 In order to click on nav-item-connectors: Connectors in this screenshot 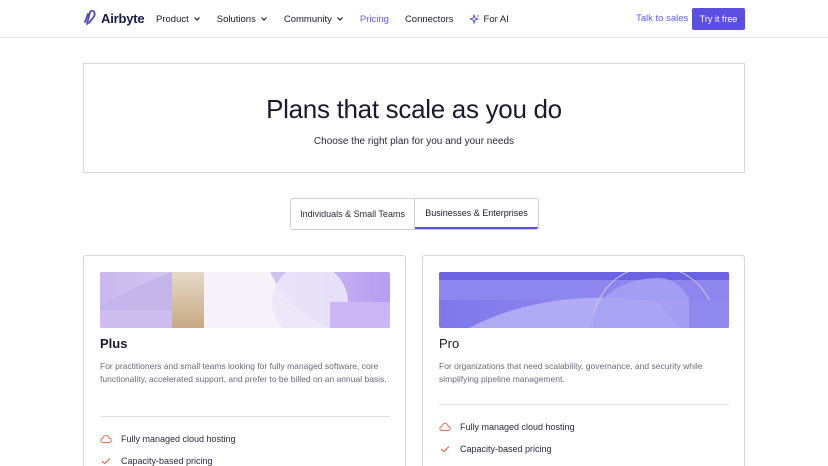, I will do `click(429, 19)`.